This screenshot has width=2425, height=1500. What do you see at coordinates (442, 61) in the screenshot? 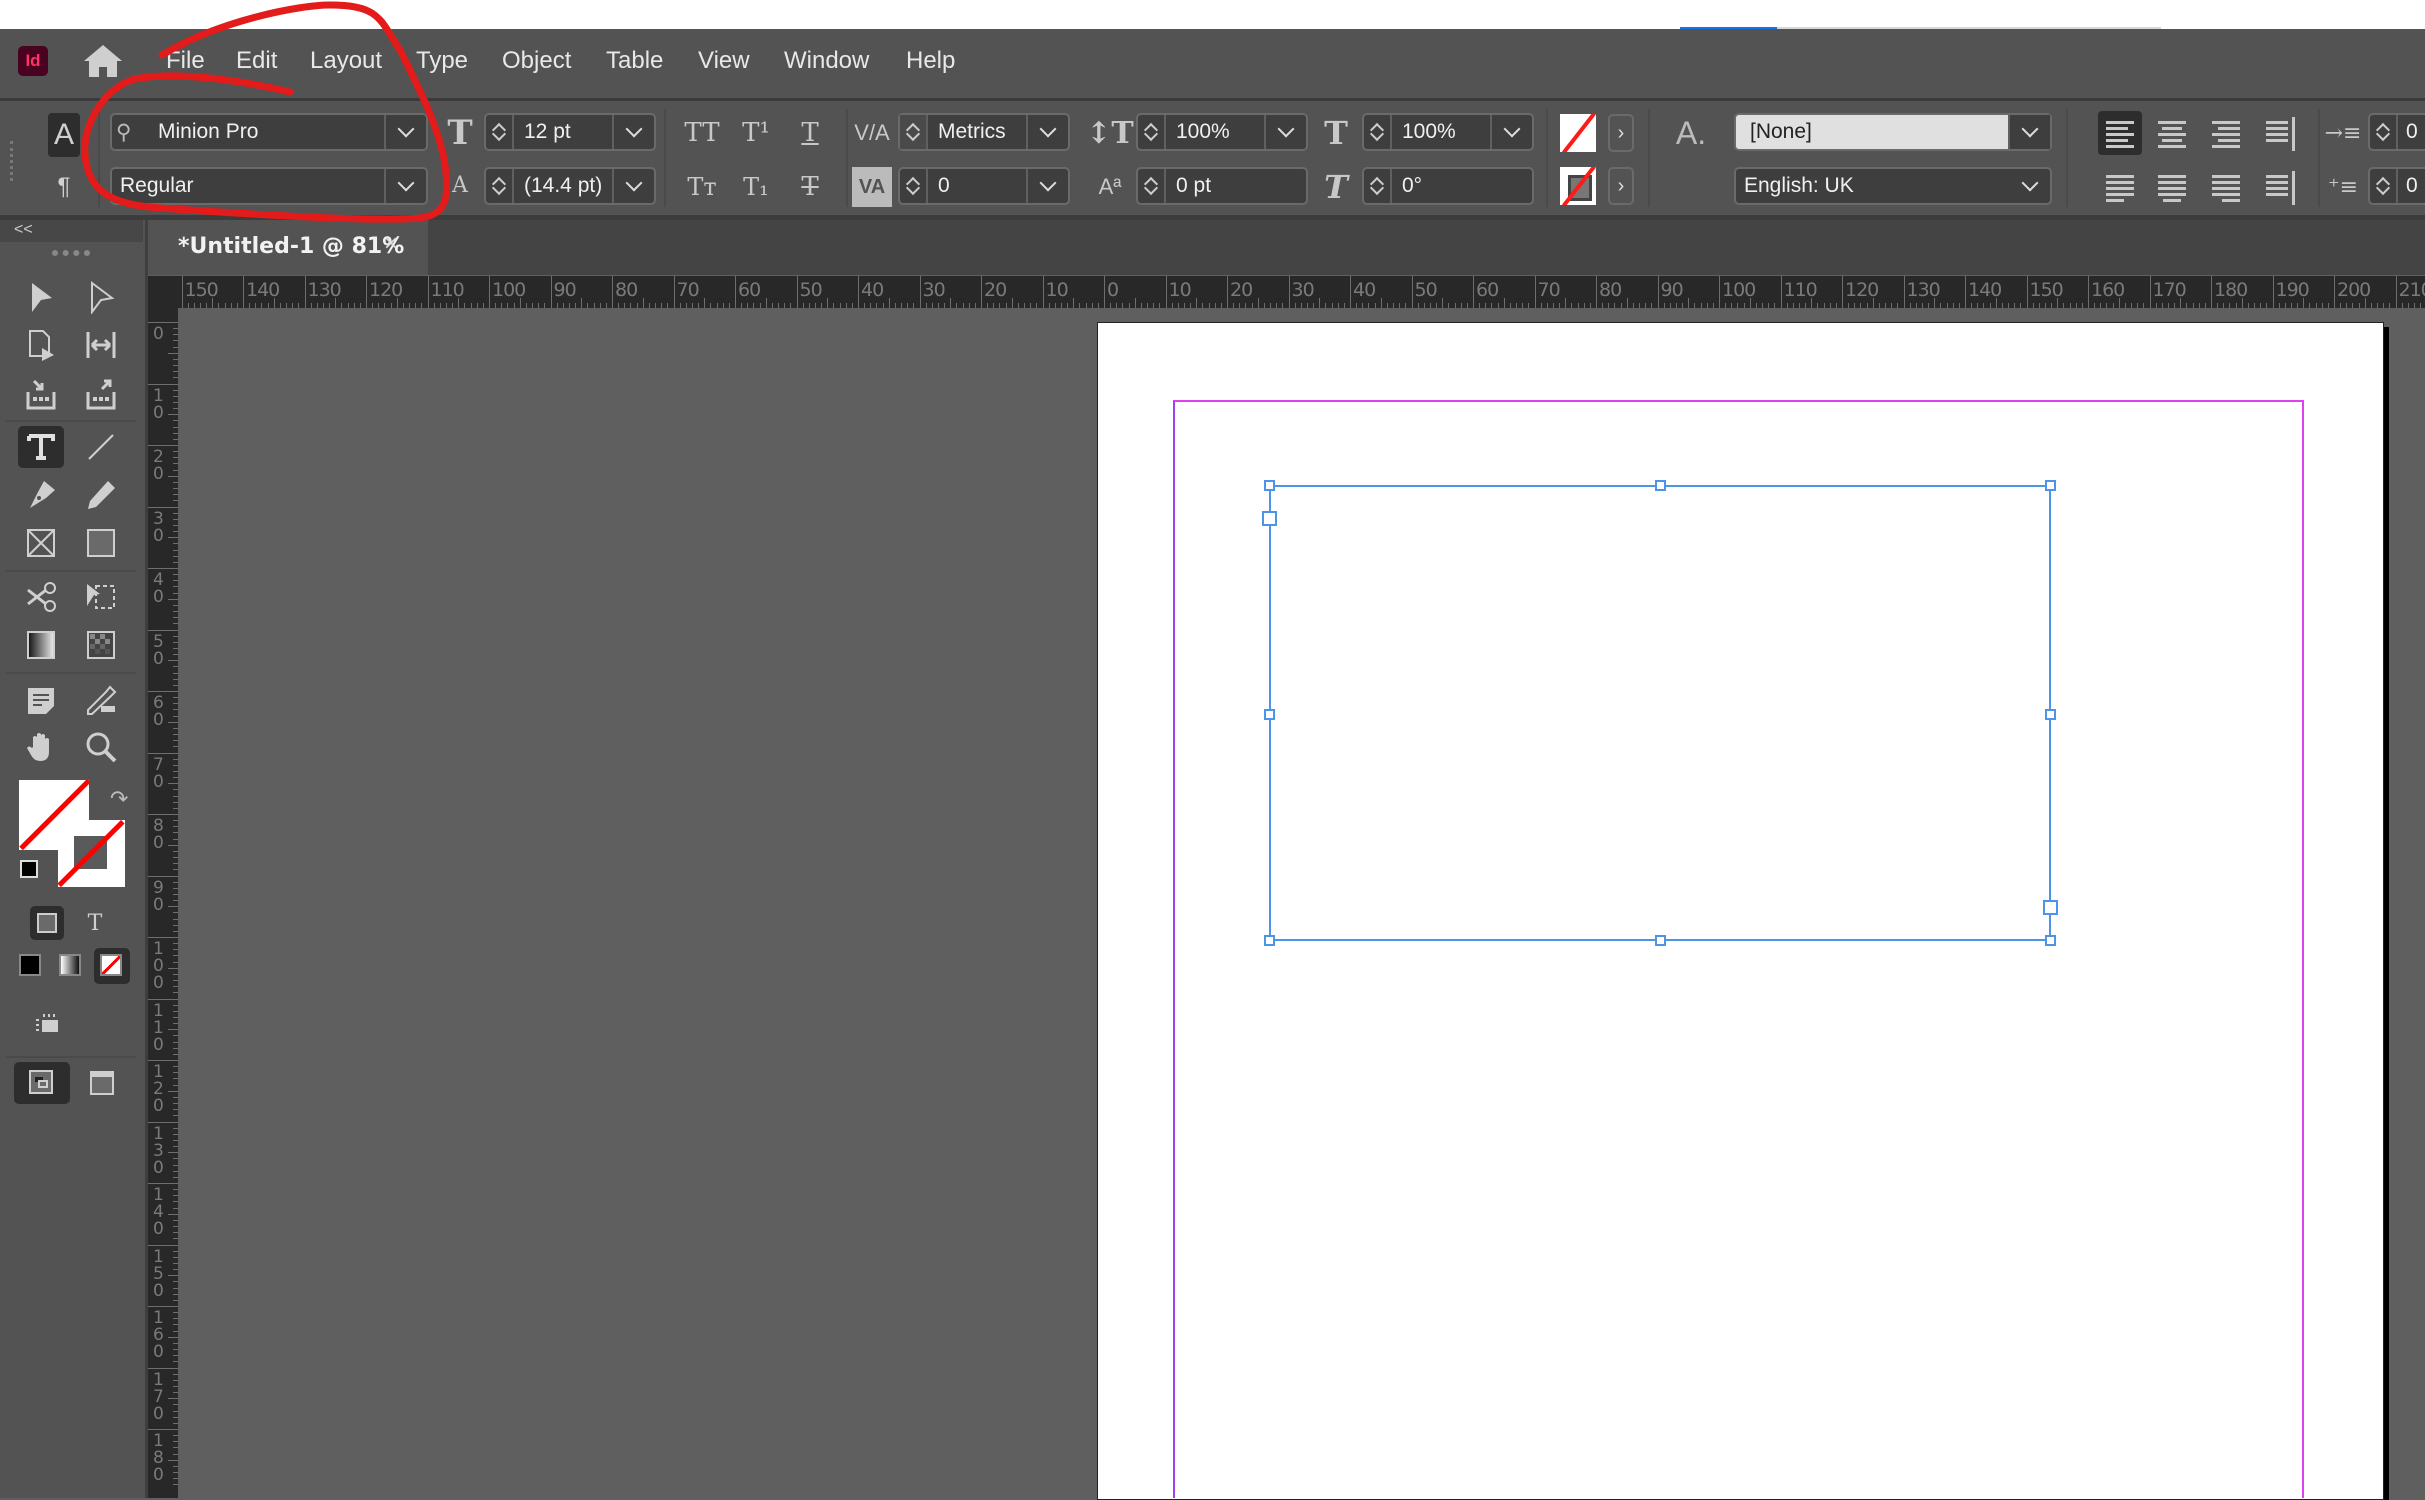
I see `menu-type: Type` at bounding box center [442, 61].